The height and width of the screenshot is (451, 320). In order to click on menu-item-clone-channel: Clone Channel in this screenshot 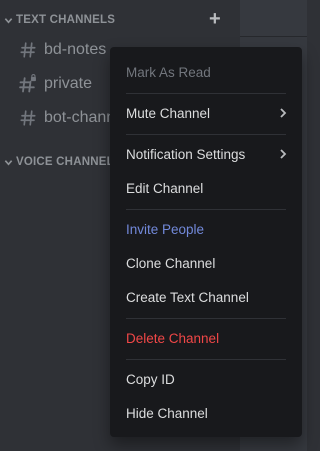, I will do `click(206, 263)`.